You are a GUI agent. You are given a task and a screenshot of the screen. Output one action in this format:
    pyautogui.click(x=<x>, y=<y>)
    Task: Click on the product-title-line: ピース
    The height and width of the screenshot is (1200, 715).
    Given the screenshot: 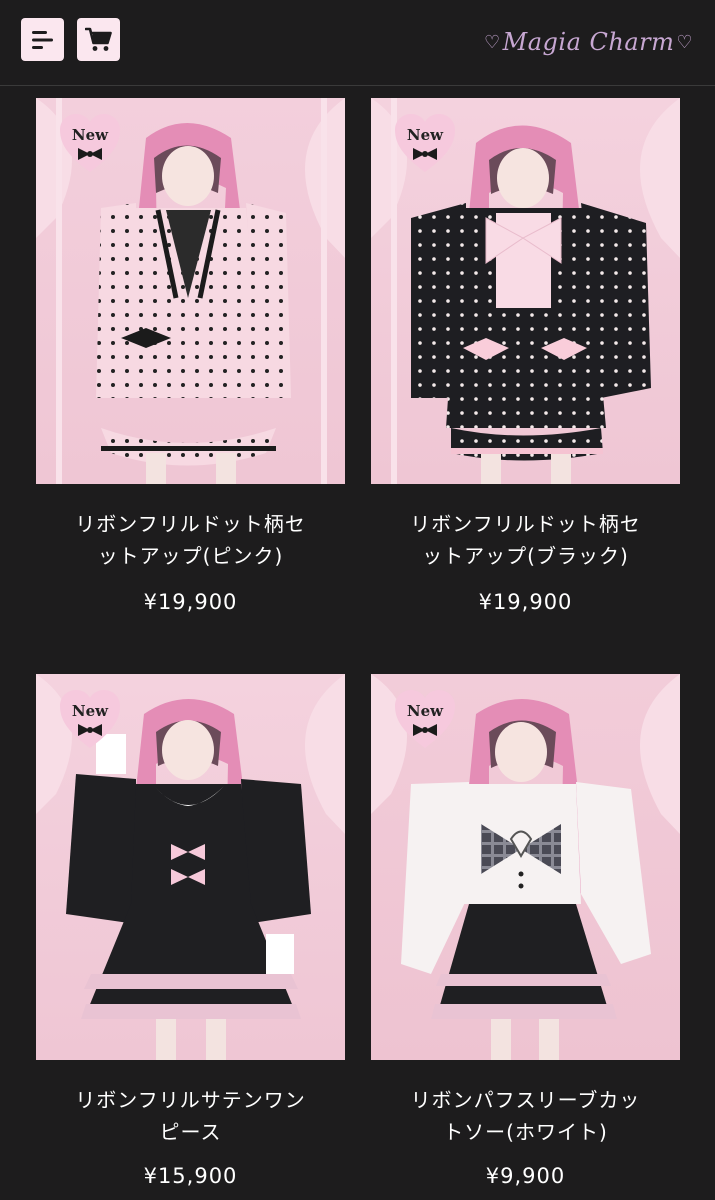 What is the action you would take?
    pyautogui.click(x=190, y=1132)
    